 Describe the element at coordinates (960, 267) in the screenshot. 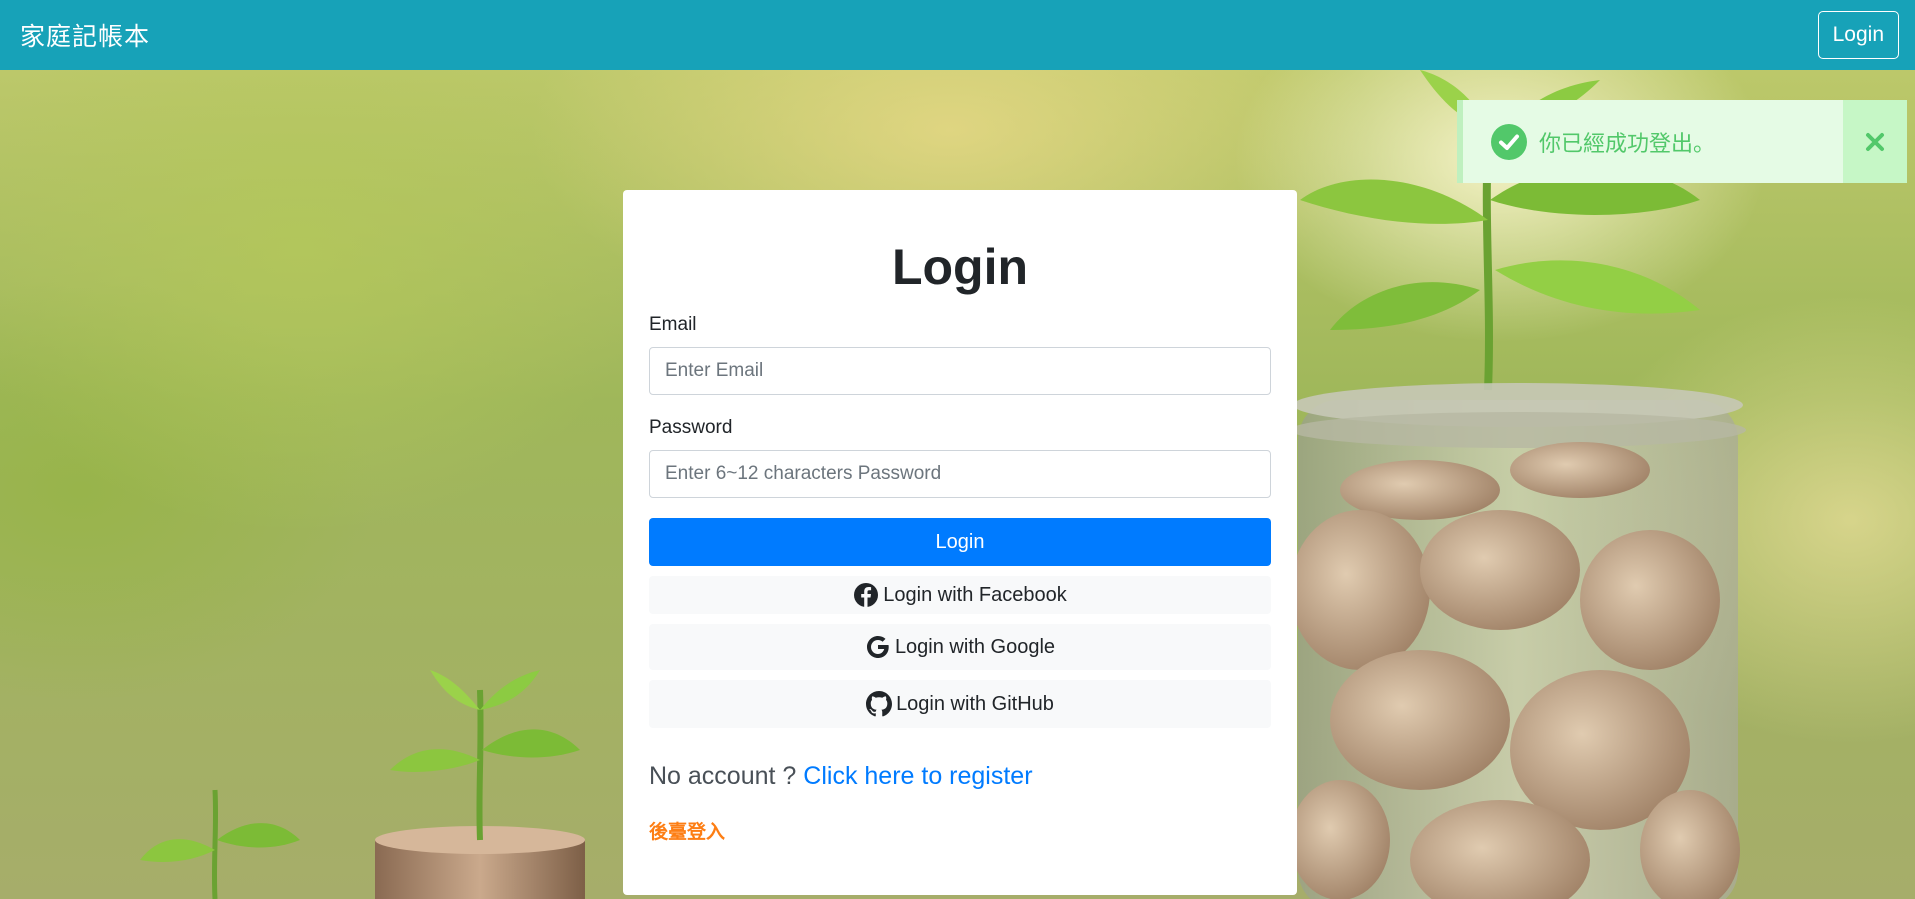

I see `login-title: Login` at that location.